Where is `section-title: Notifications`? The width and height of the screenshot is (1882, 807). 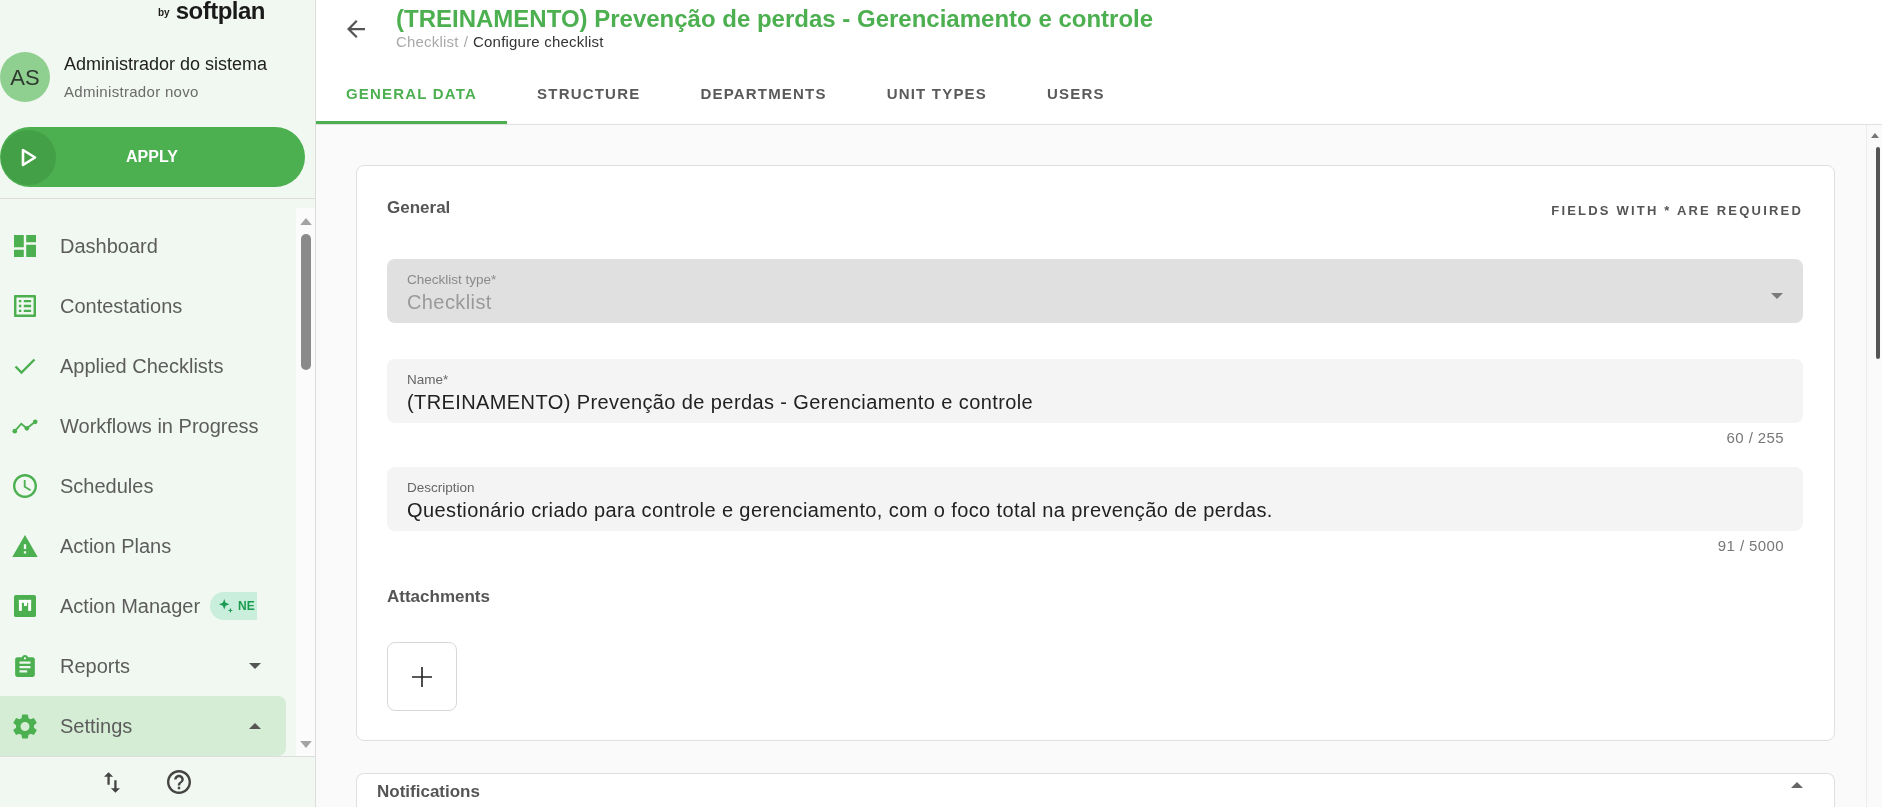 section-title: Notifications is located at coordinates (428, 792).